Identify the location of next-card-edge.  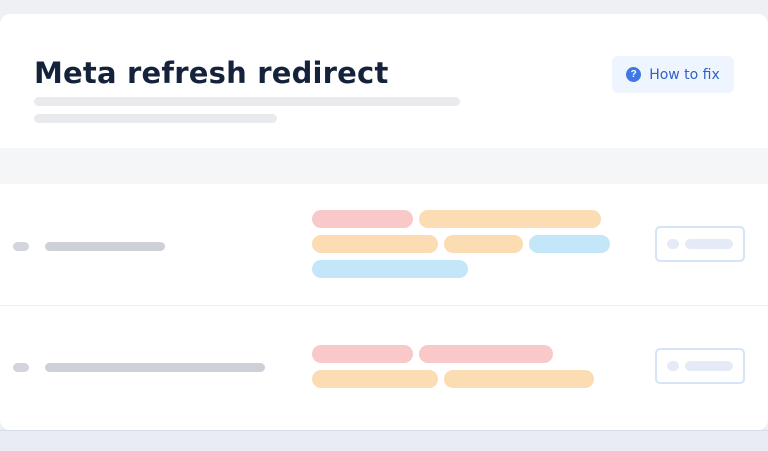
(384, 440).